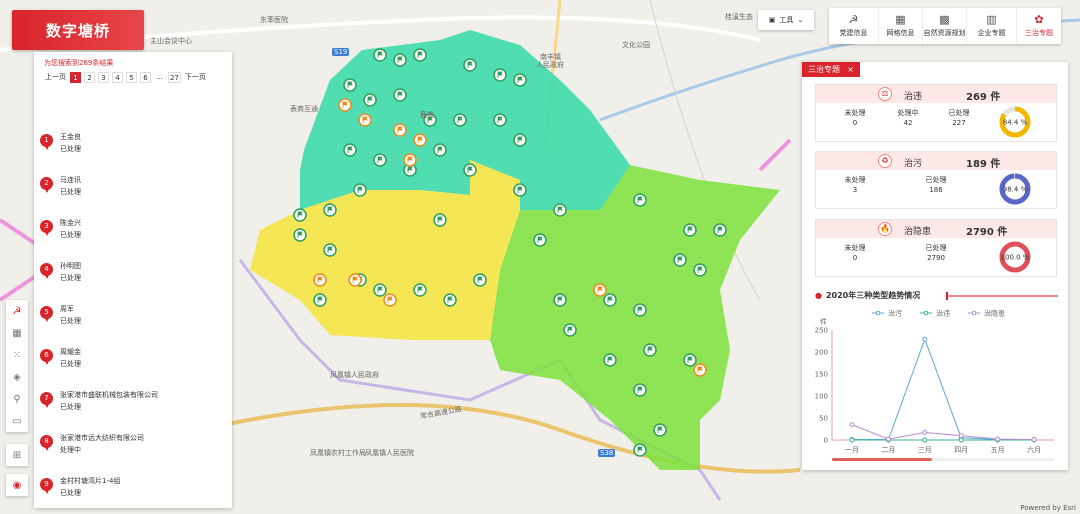 The width and height of the screenshot is (1080, 514). What do you see at coordinates (936, 253) in the screenshot?
I see `stat-sub: 已处理 2790` at bounding box center [936, 253].